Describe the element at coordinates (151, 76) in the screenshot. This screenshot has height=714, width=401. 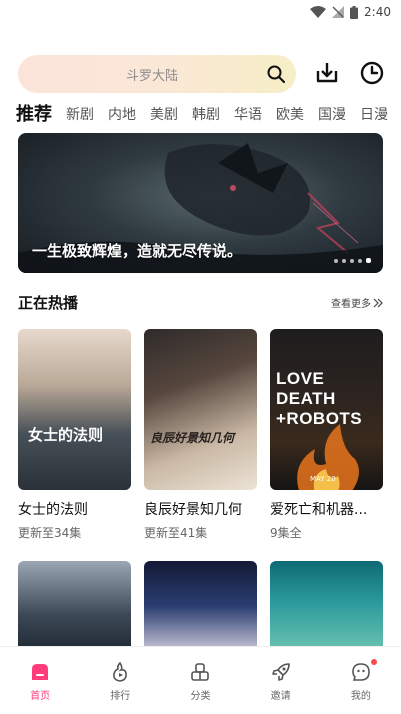
I see `search-placeholder: 斗罗大陆` at that location.